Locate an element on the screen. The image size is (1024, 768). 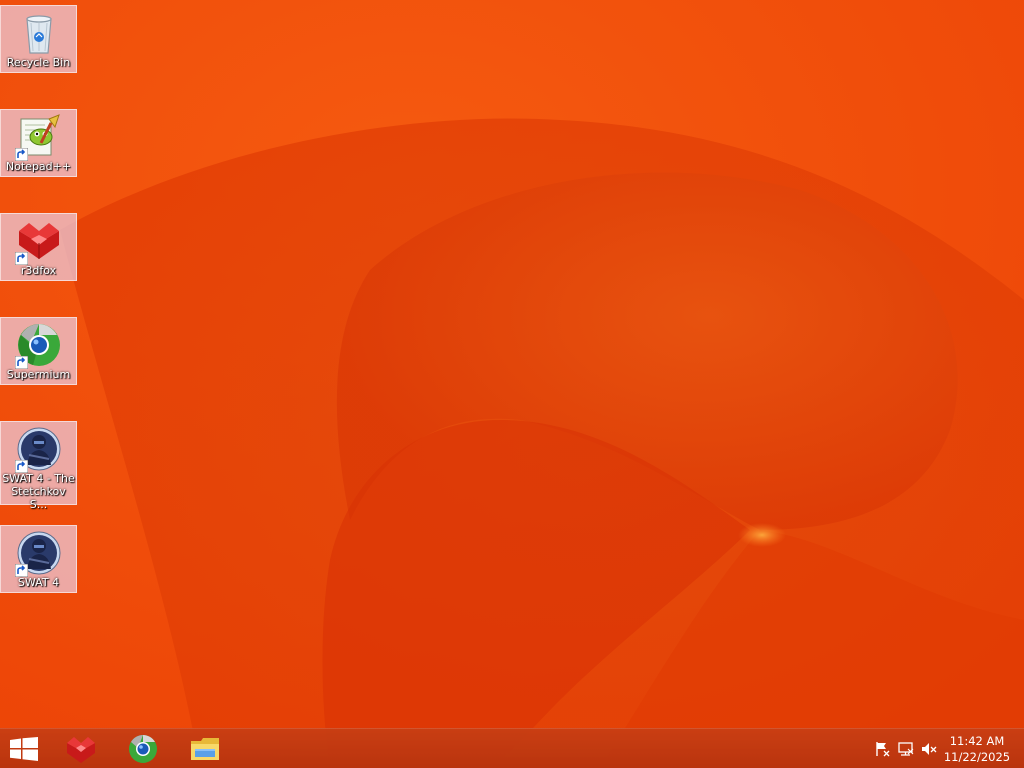
taskbar: 11:42 AM 11/22/2025 is located at coordinates (512, 748).